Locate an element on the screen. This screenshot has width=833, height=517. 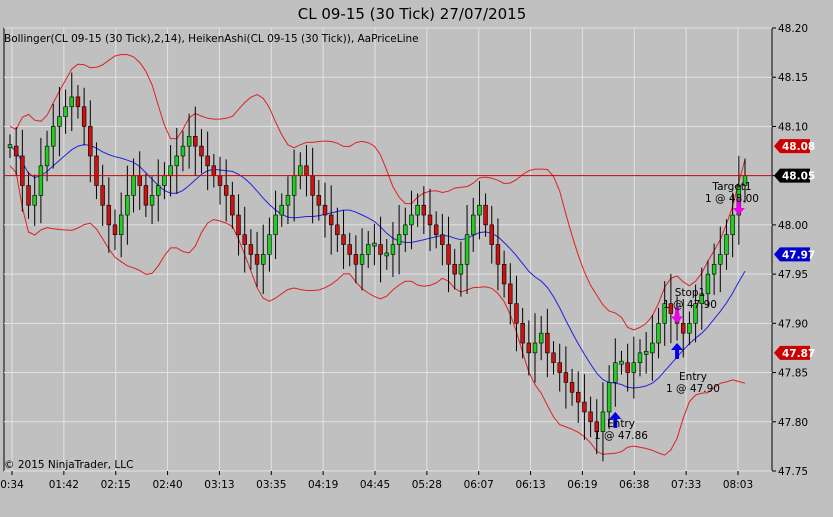
price-tag-label: 48.05 is located at coordinates (798, 177).